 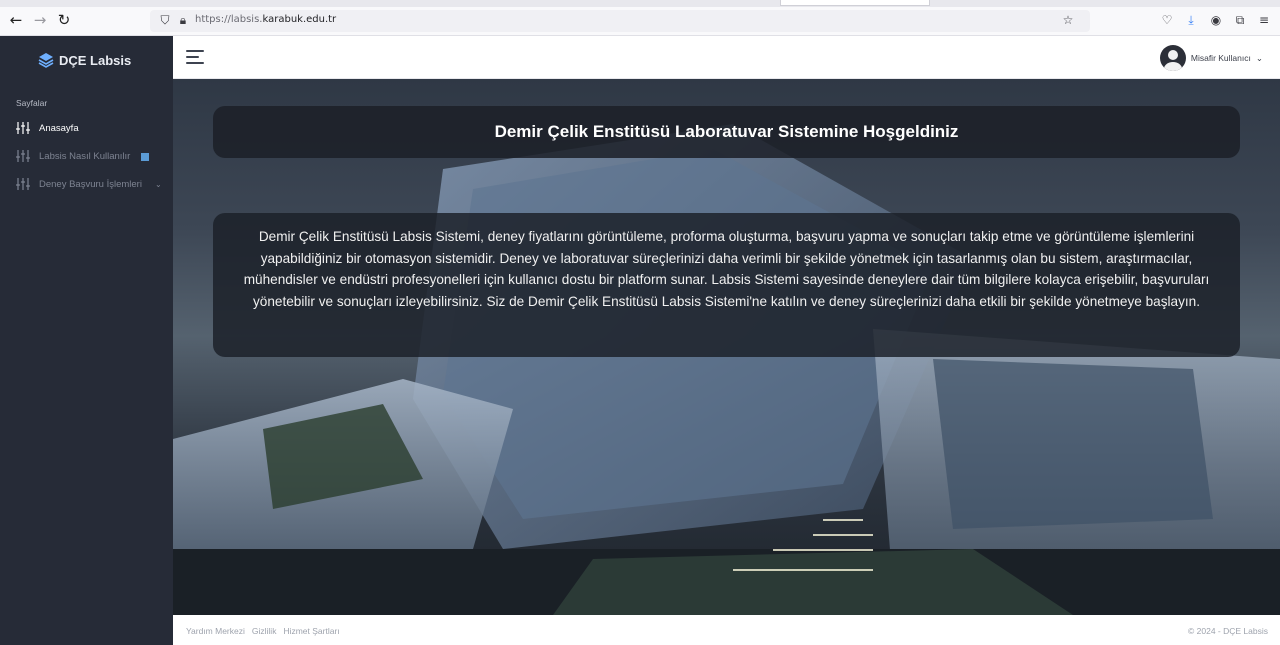 What do you see at coordinates (726, 57) in the screenshot?
I see `top-header: Misafir Kullanıcı ⌄` at bounding box center [726, 57].